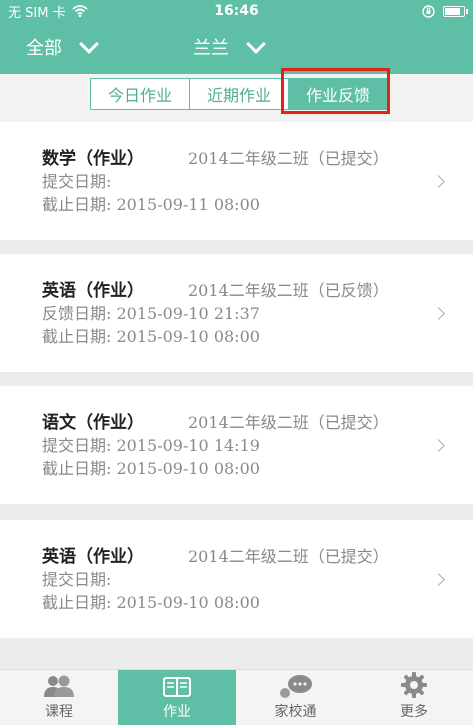 The image size is (473, 725). I want to click on segment-area: 今日作业 近期作业 作业反馈, so click(236, 95).